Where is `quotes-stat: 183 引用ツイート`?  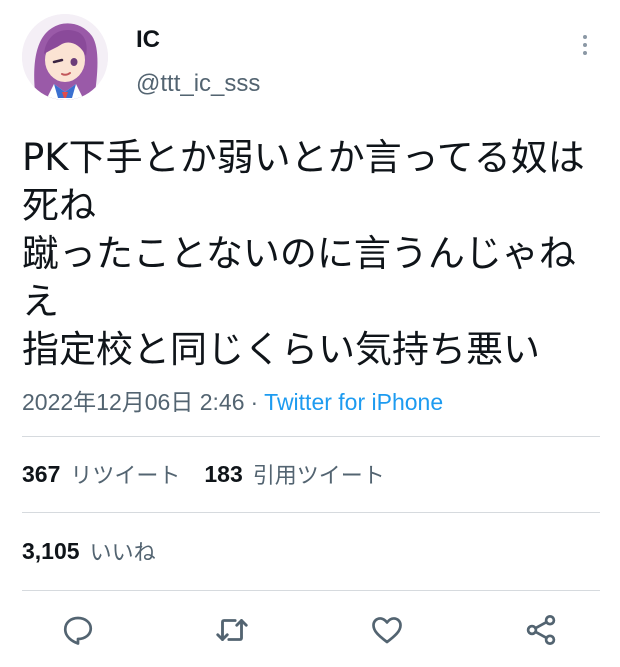 quotes-stat: 183 引用ツイート is located at coordinates (294, 474).